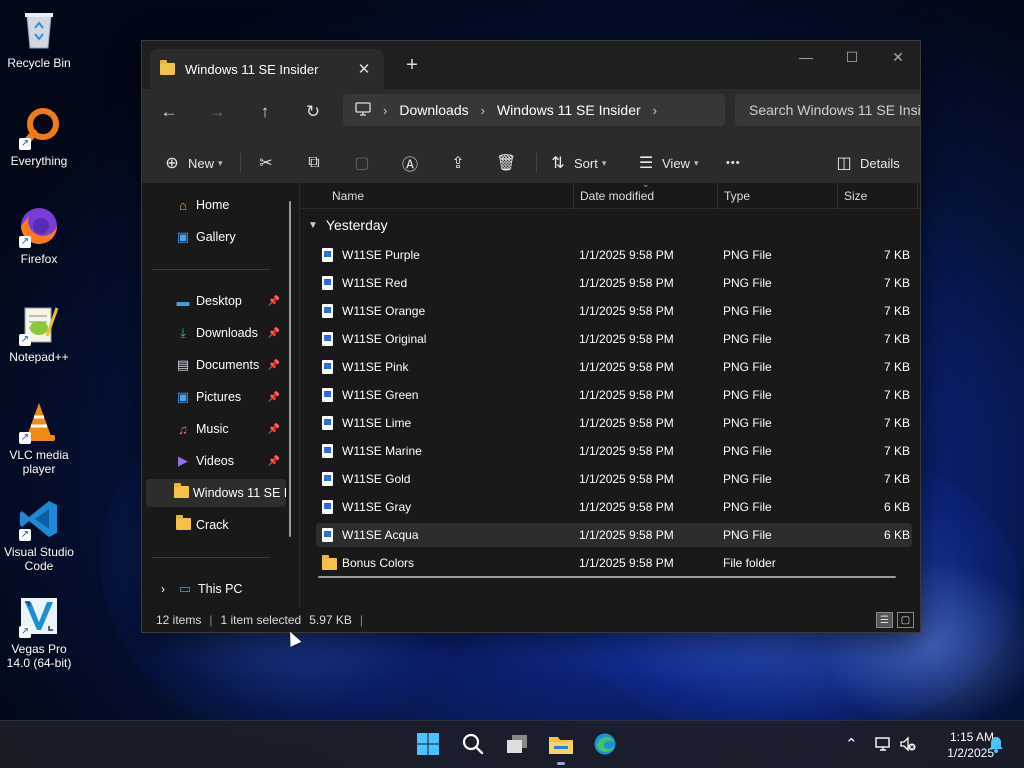 The height and width of the screenshot is (768, 1024). I want to click on nav-item-home: ⌂ Home, so click(216, 205).